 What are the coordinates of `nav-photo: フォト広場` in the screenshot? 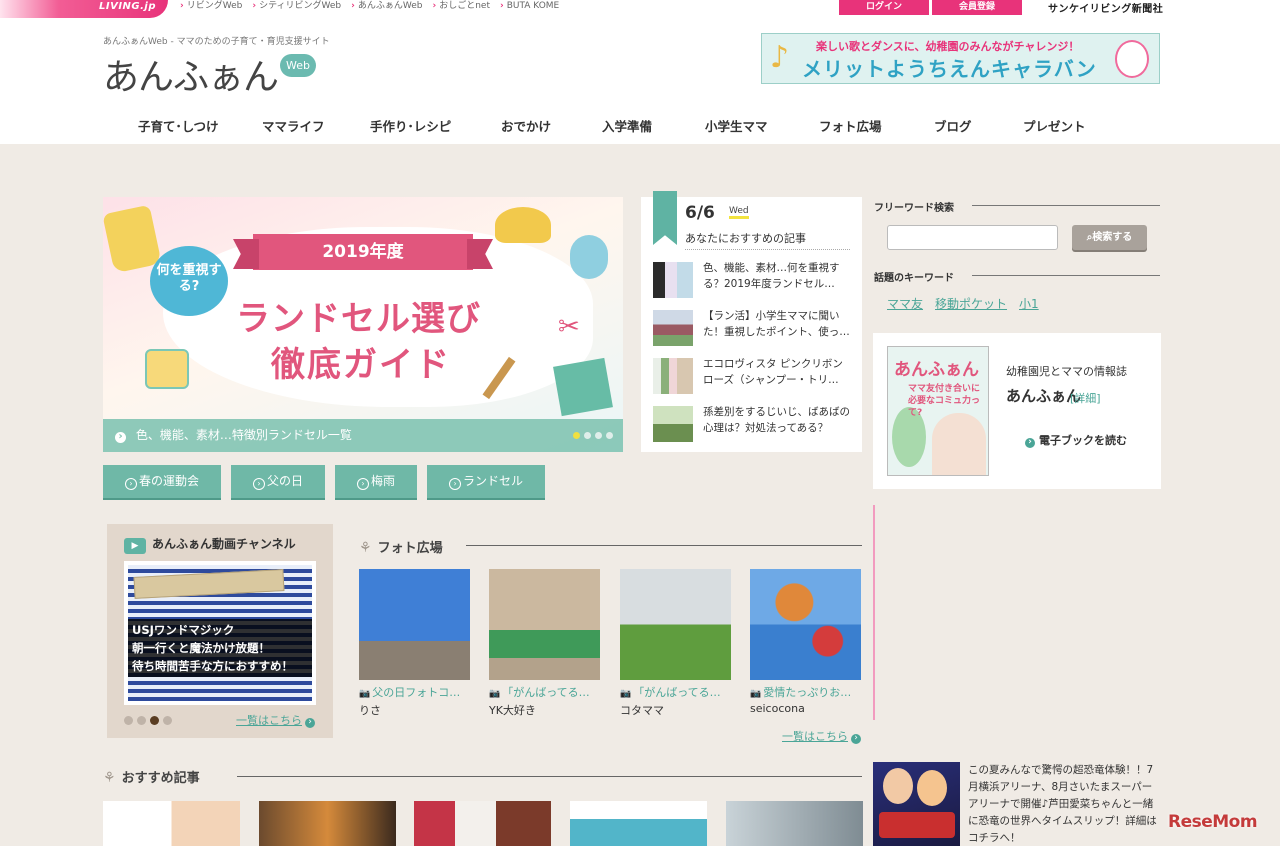 It's located at (850, 125).